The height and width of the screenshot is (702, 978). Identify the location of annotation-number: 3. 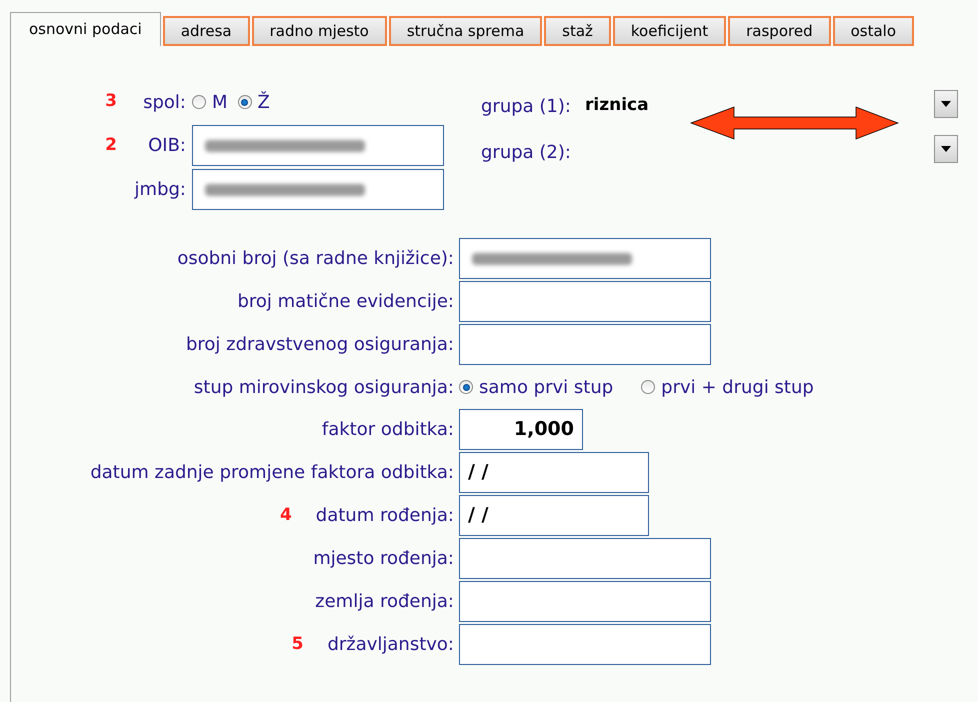
(111, 102).